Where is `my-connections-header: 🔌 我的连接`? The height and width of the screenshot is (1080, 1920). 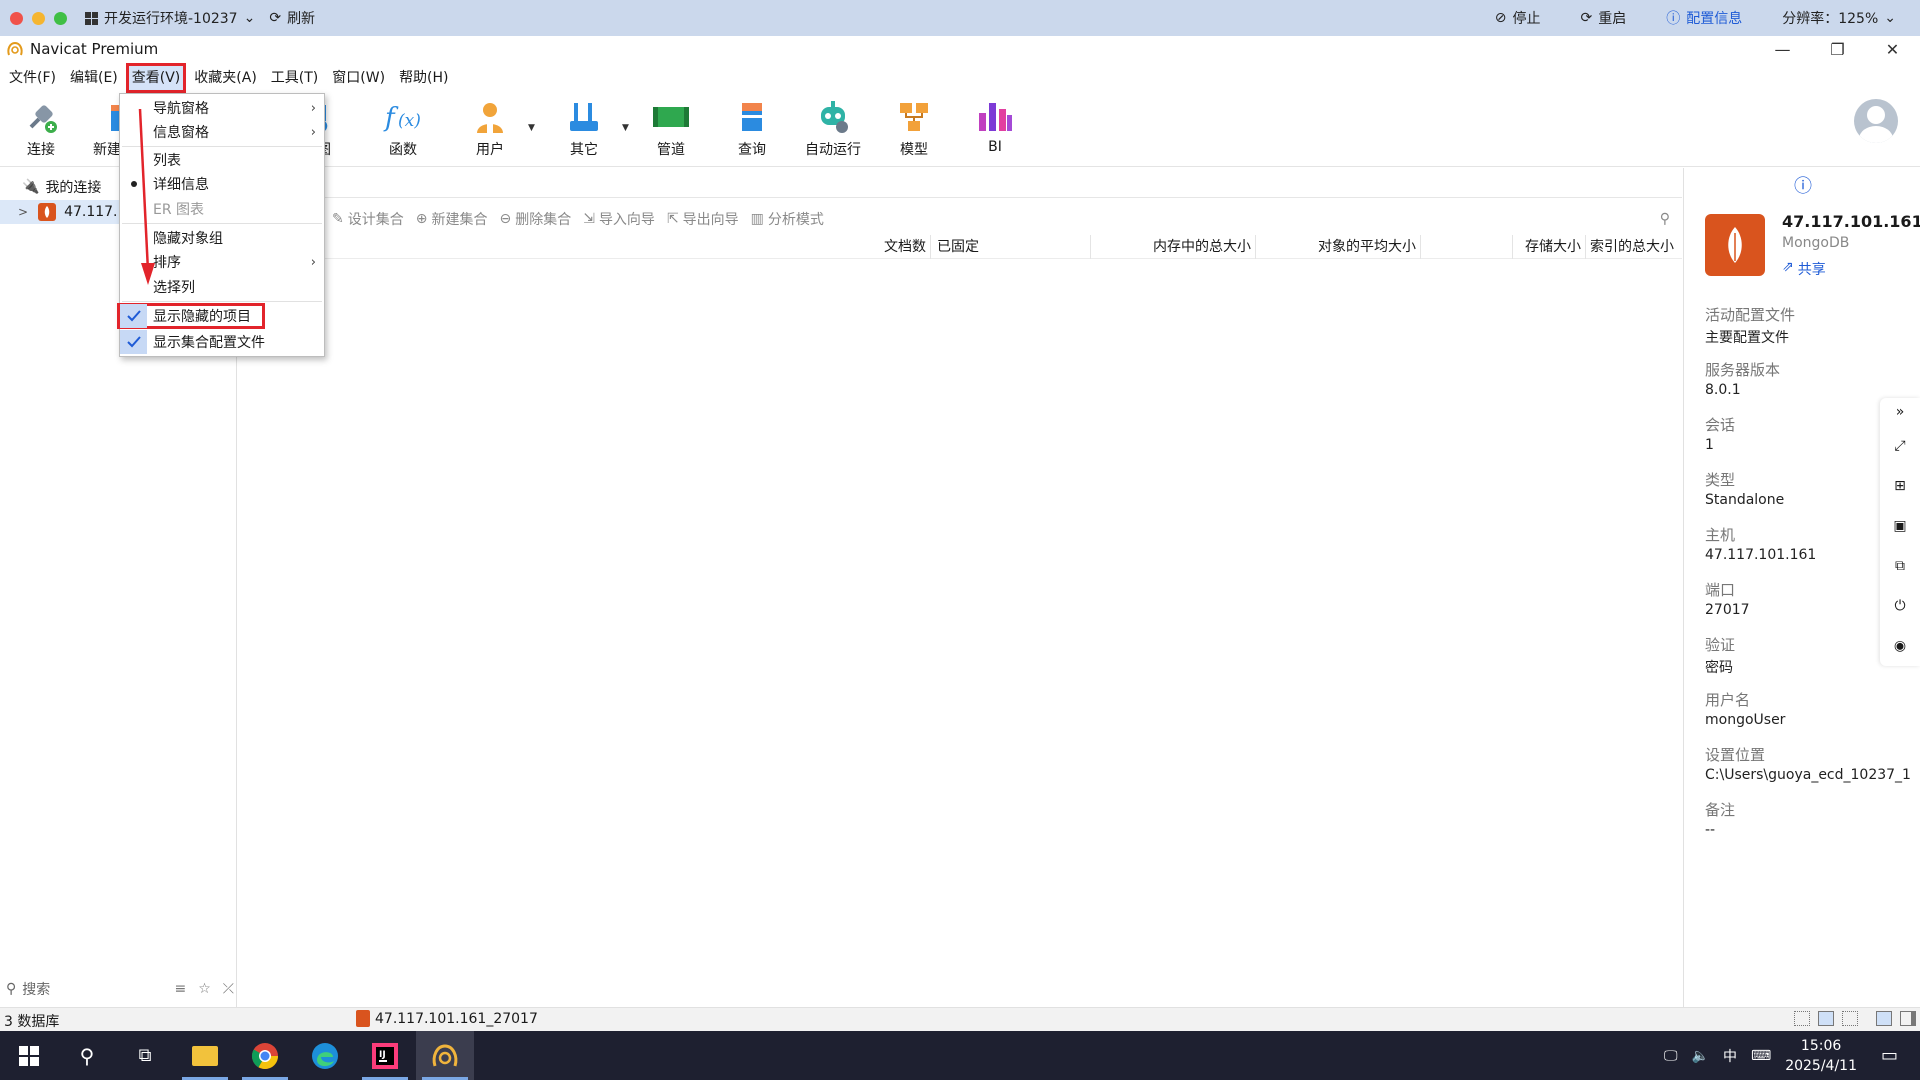
my-connections-header: 🔌 我的连接 is located at coordinates (61, 187).